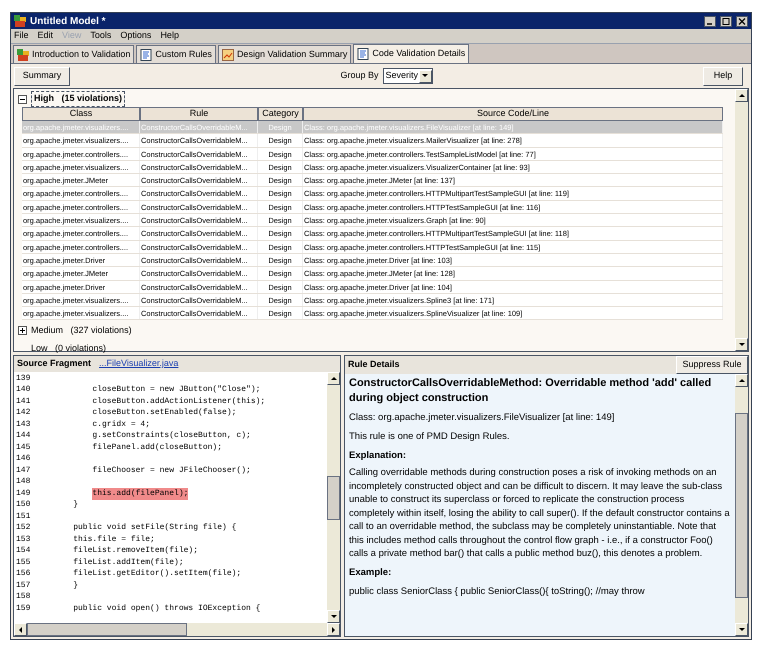 Image resolution: width=762 pixels, height=650 pixels. I want to click on example-code: public class SeniorClass { public SeniorClass(){ toString(); //may throw, so click(497, 591).